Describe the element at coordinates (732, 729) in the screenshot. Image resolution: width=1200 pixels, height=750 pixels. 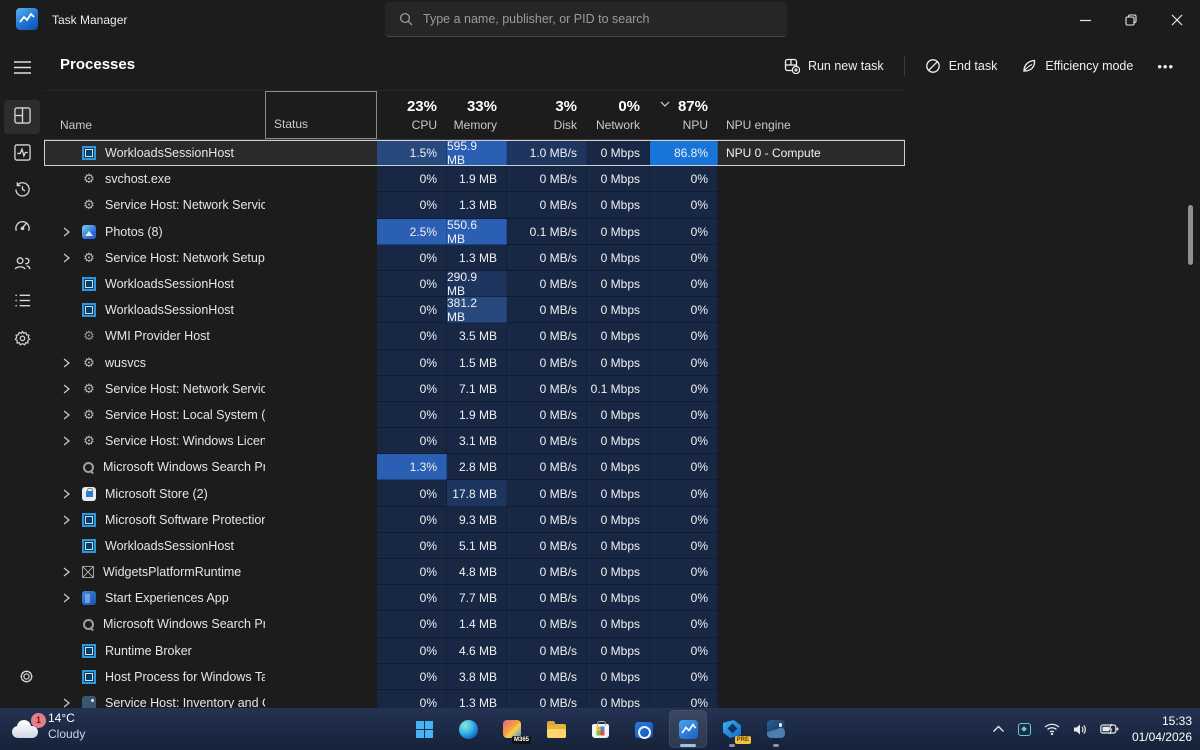
I see `taskbar-app-preview-app: PRE` at that location.